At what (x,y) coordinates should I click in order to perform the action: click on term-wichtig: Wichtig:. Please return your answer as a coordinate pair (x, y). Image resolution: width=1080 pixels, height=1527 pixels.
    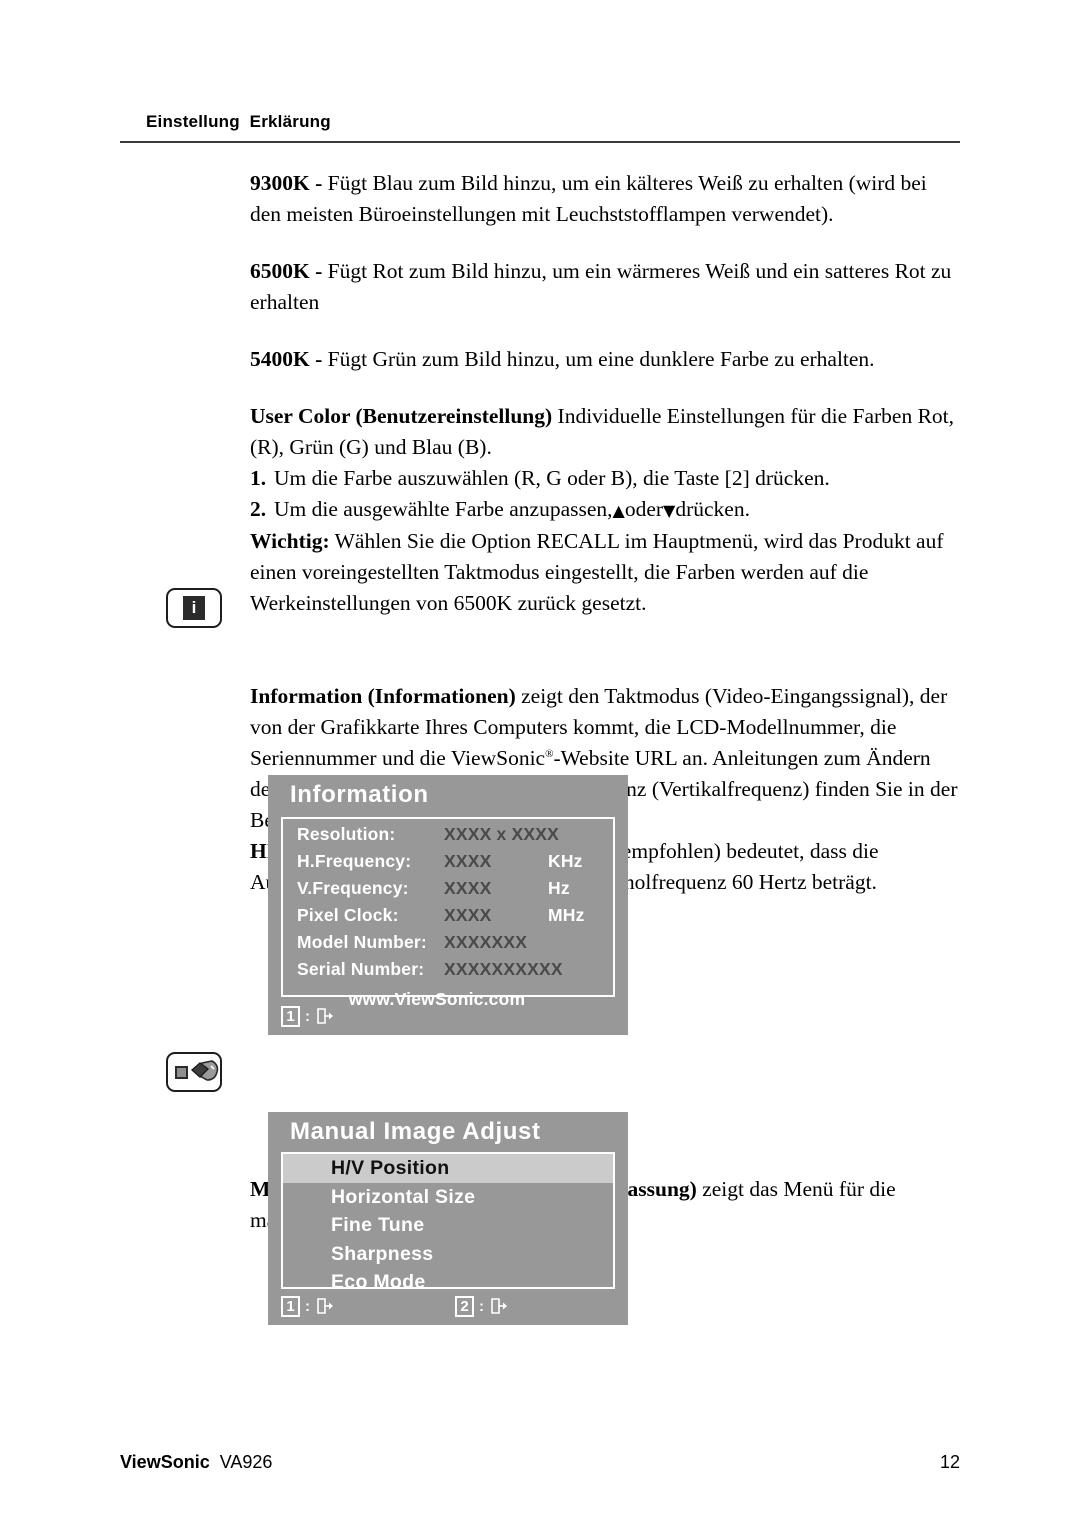
    Looking at the image, I should click on (290, 541).